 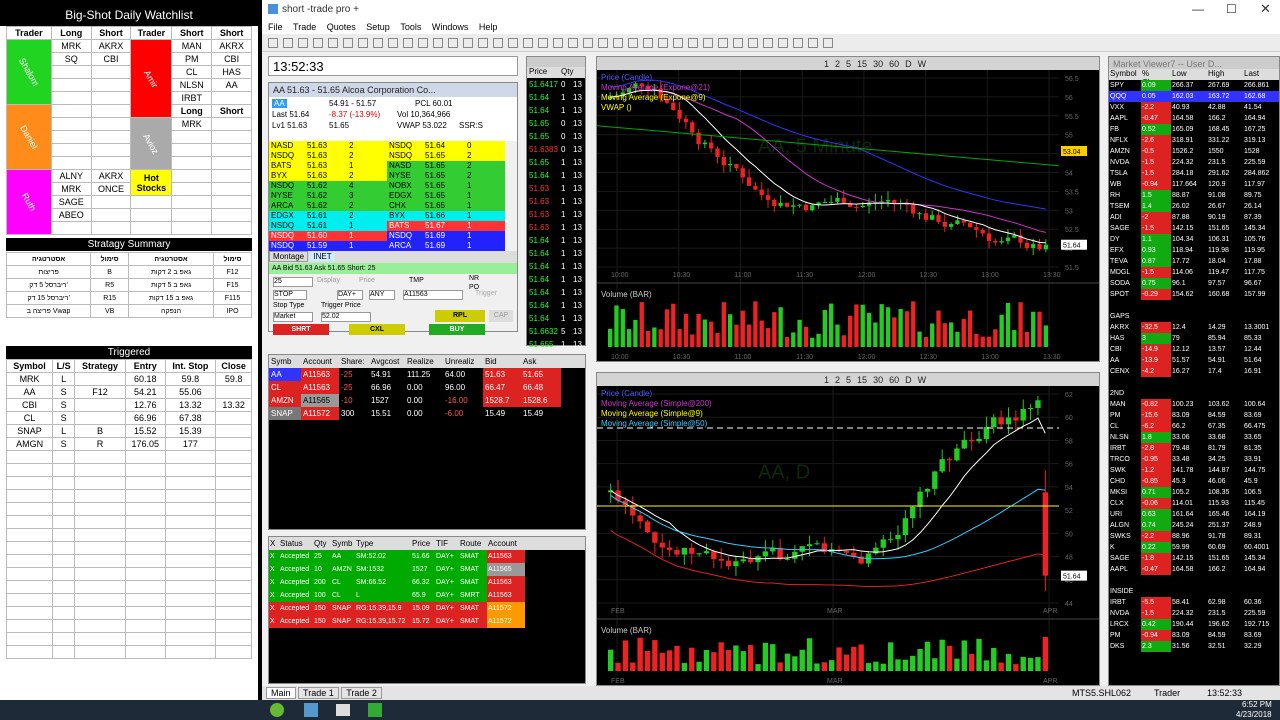 I want to click on viewer-row: SPY 0.09 266.37 267.69 266.861, so click(x=1194, y=85).